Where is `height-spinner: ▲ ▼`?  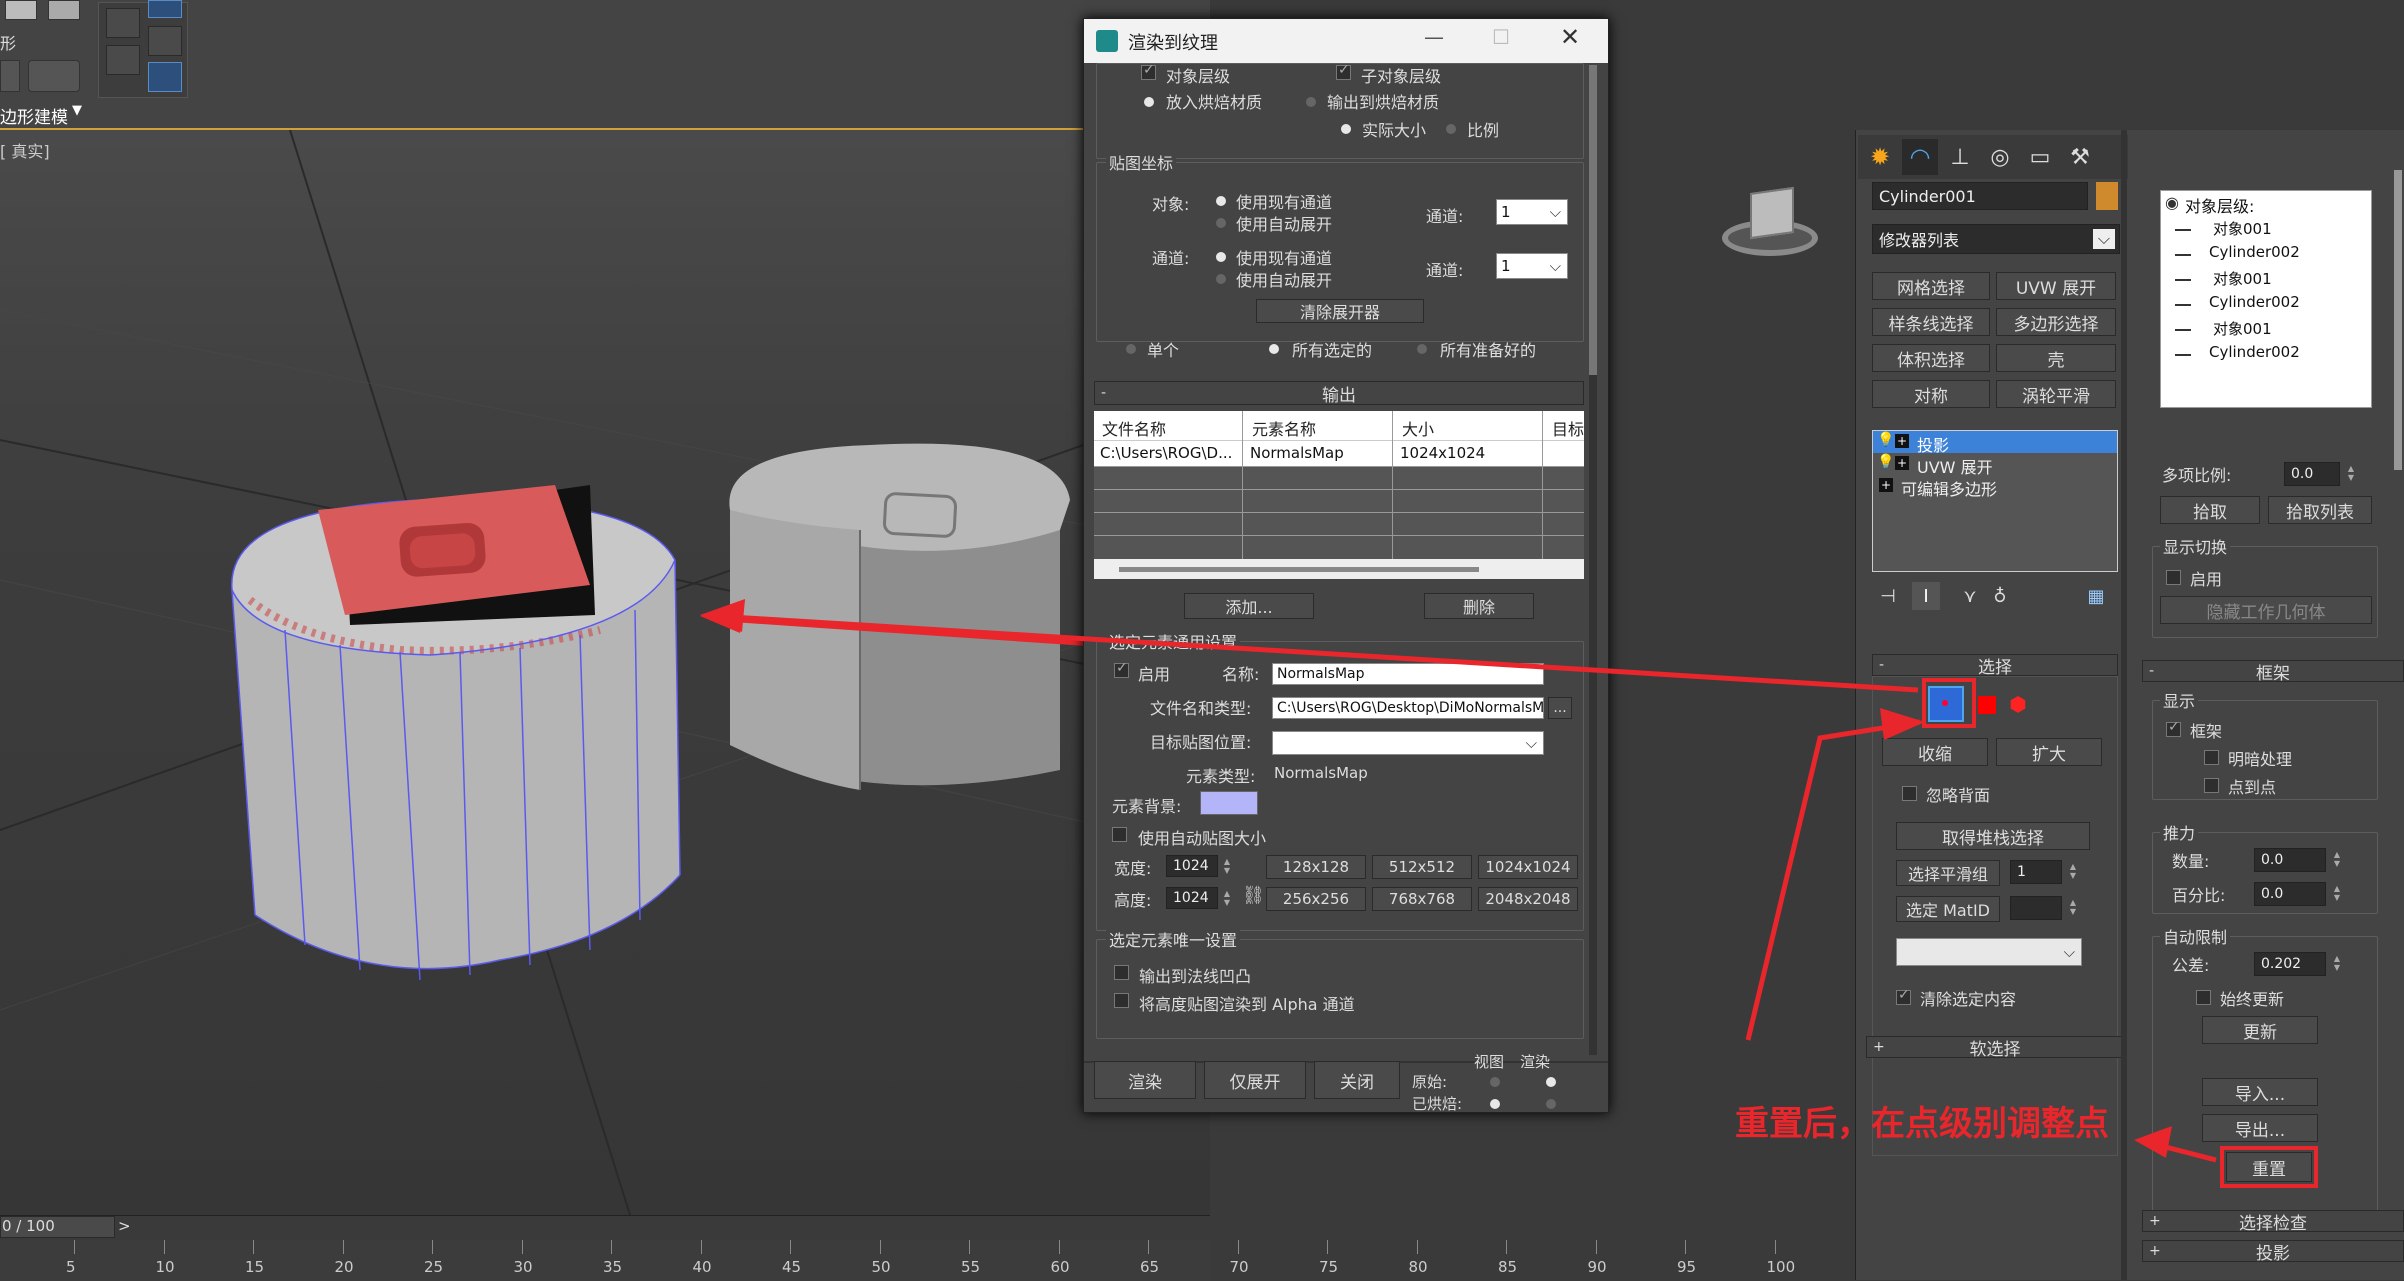
height-spinner: ▲ ▼ is located at coordinates (1227, 898).